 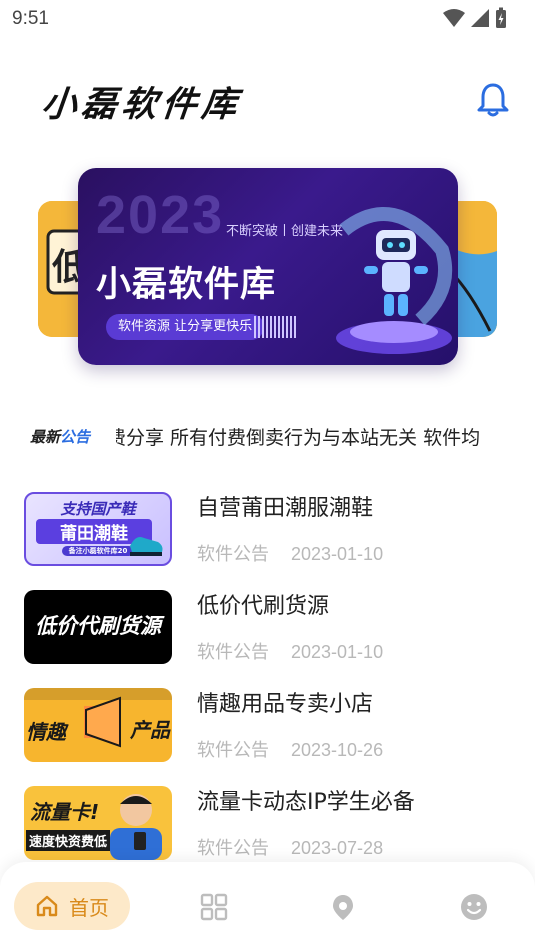 I want to click on item-meta: 软件公告 2023-07-28, so click(x=290, y=847).